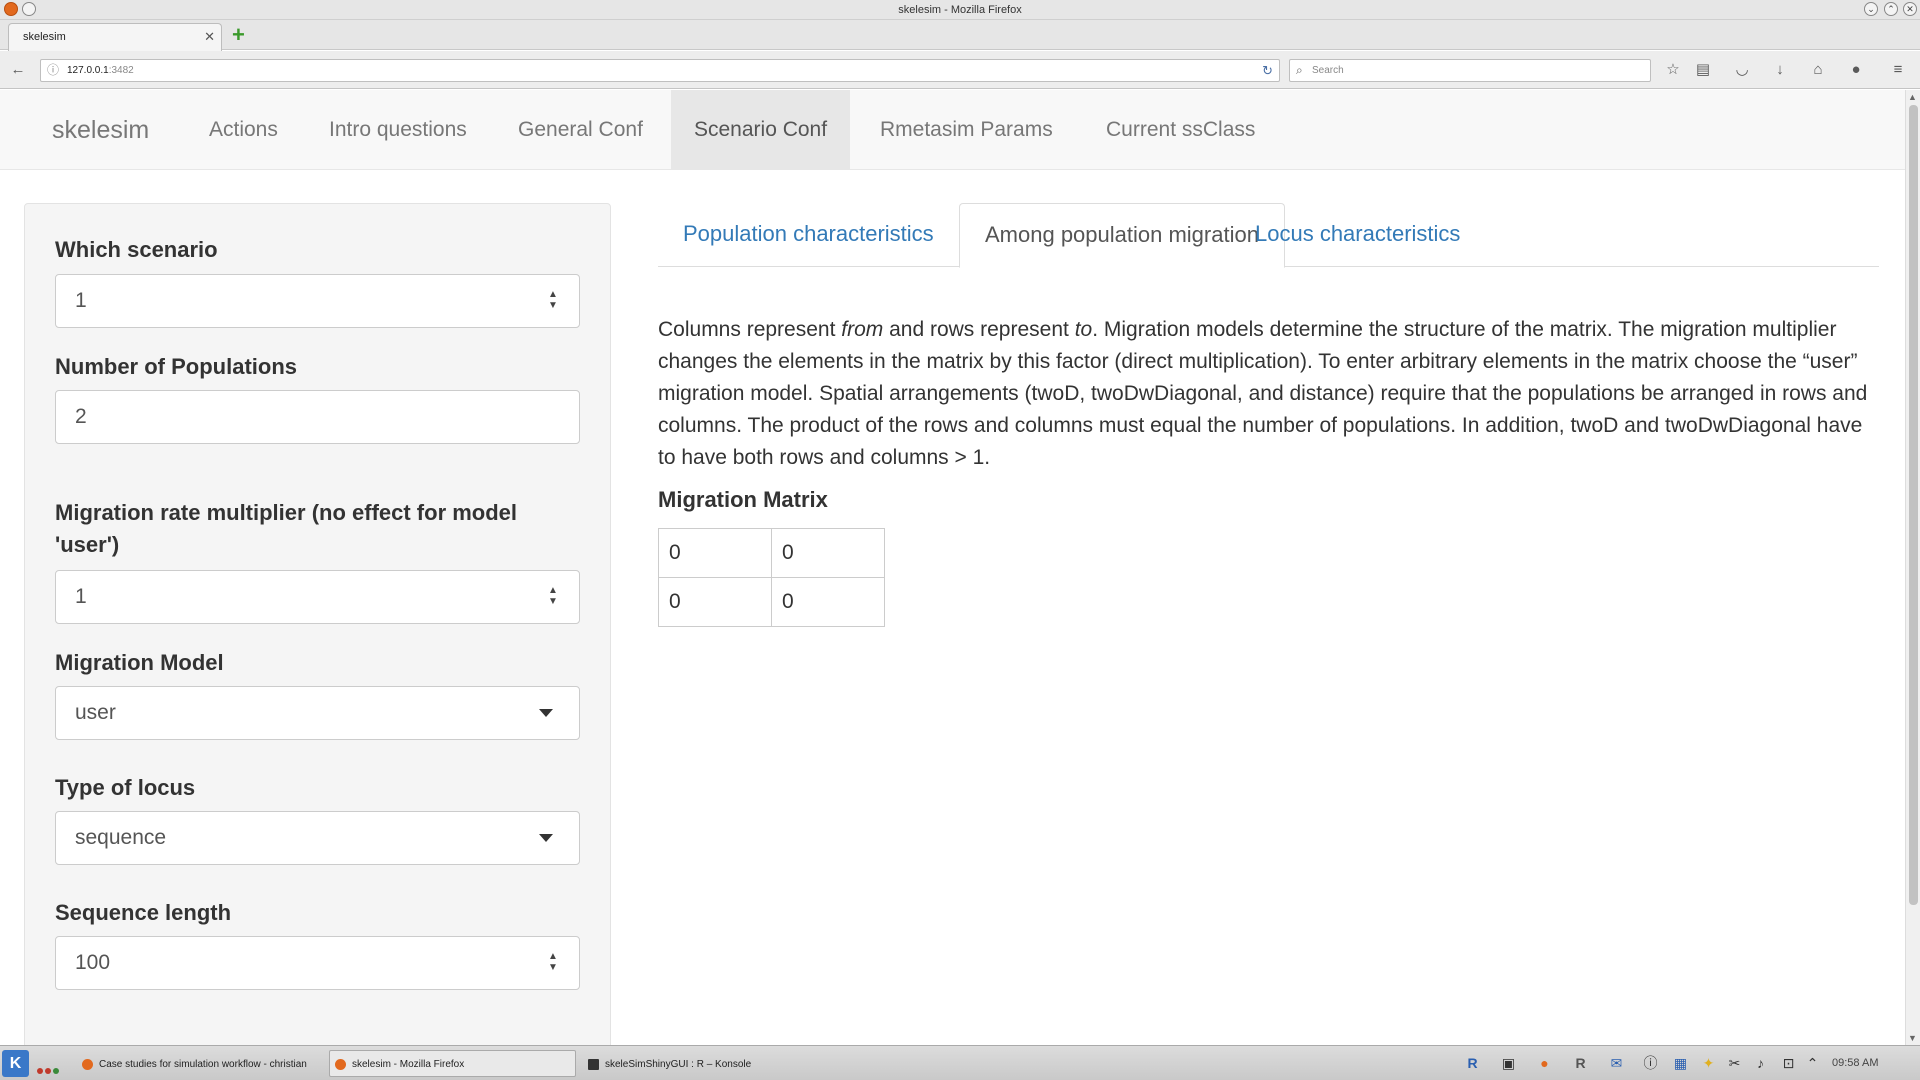  I want to click on back-arrow-icon: ←, so click(18, 70).